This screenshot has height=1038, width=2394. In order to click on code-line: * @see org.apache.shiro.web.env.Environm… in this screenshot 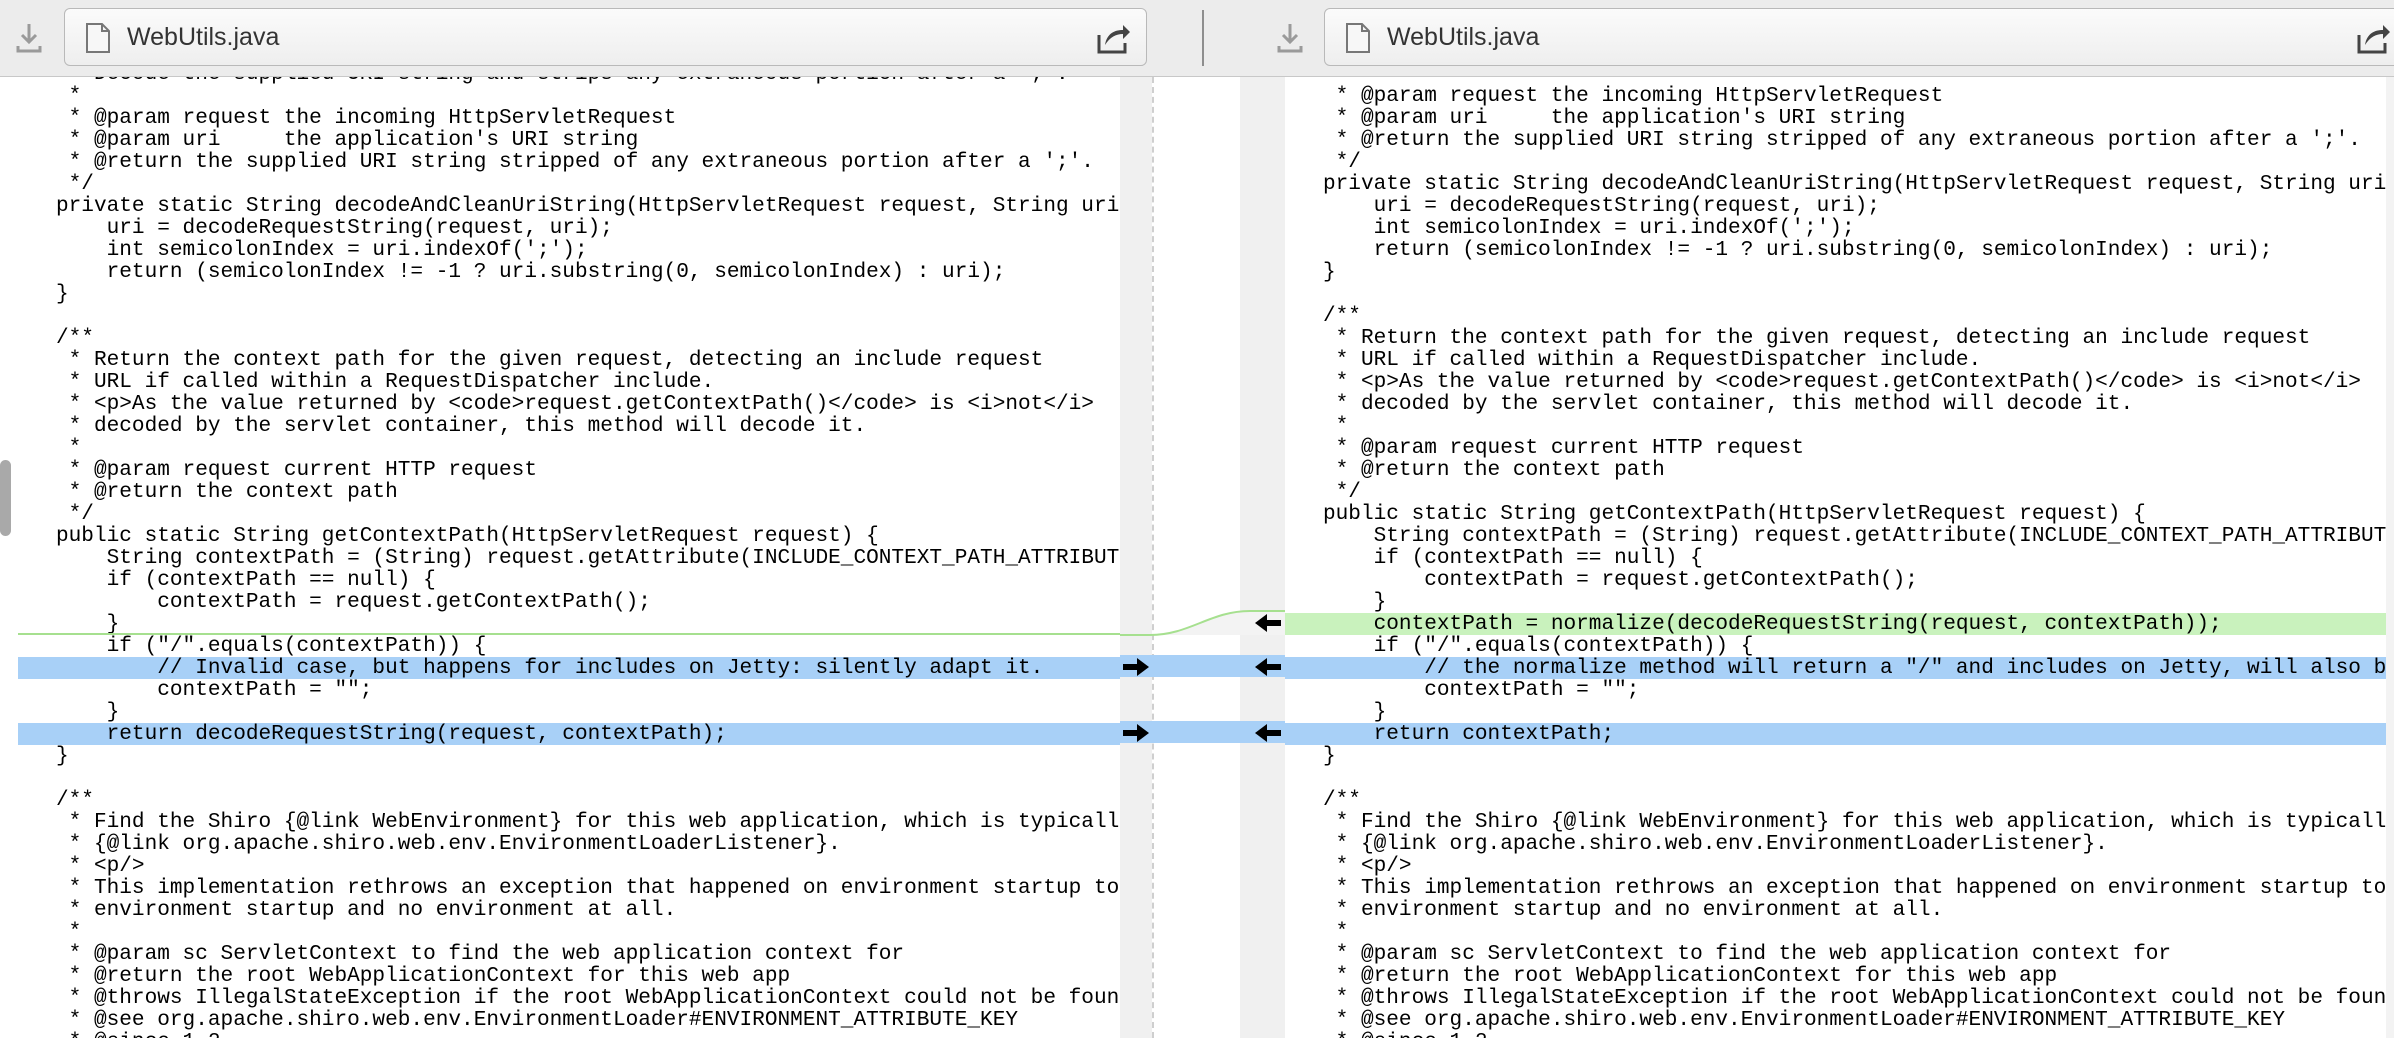, I will do `click(518, 1020)`.